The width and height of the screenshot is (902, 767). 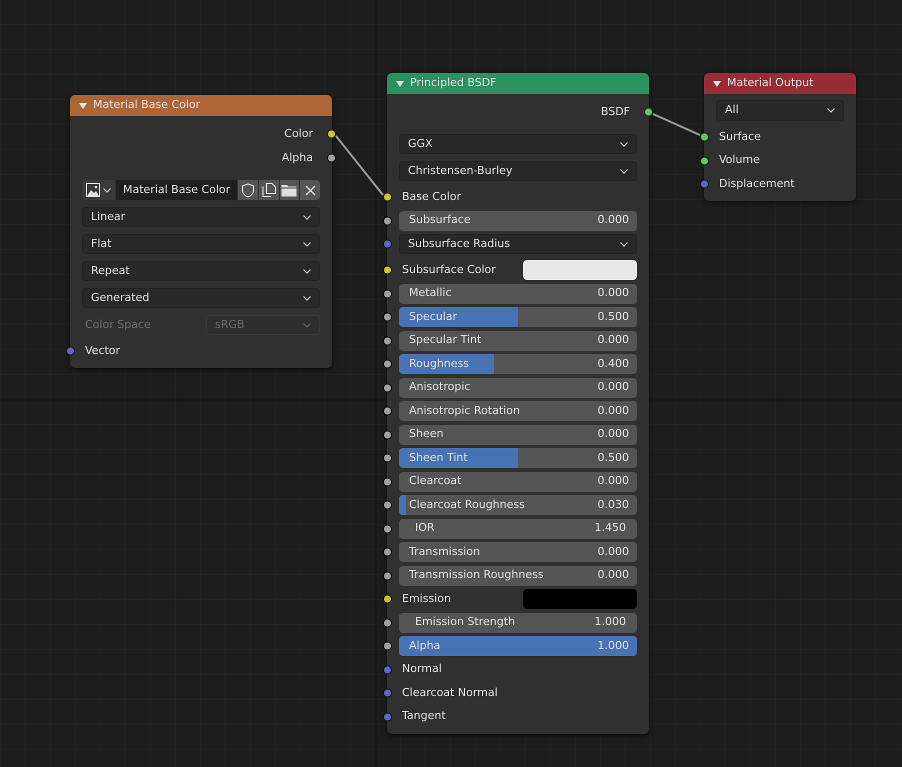 What do you see at coordinates (201, 217) in the screenshot?
I see `dropdown: Linear` at bounding box center [201, 217].